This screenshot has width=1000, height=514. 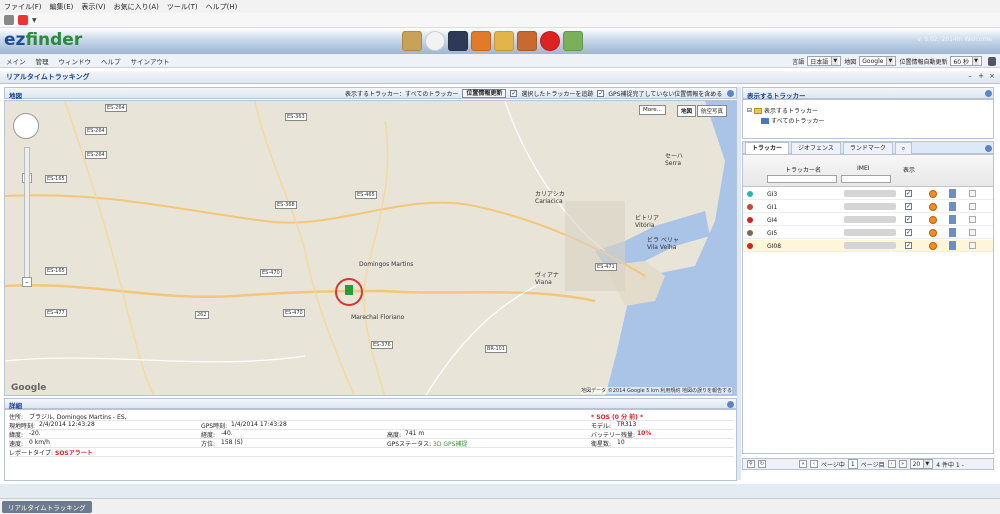 I want to click on nav-manage: 管理, so click(x=42, y=61).